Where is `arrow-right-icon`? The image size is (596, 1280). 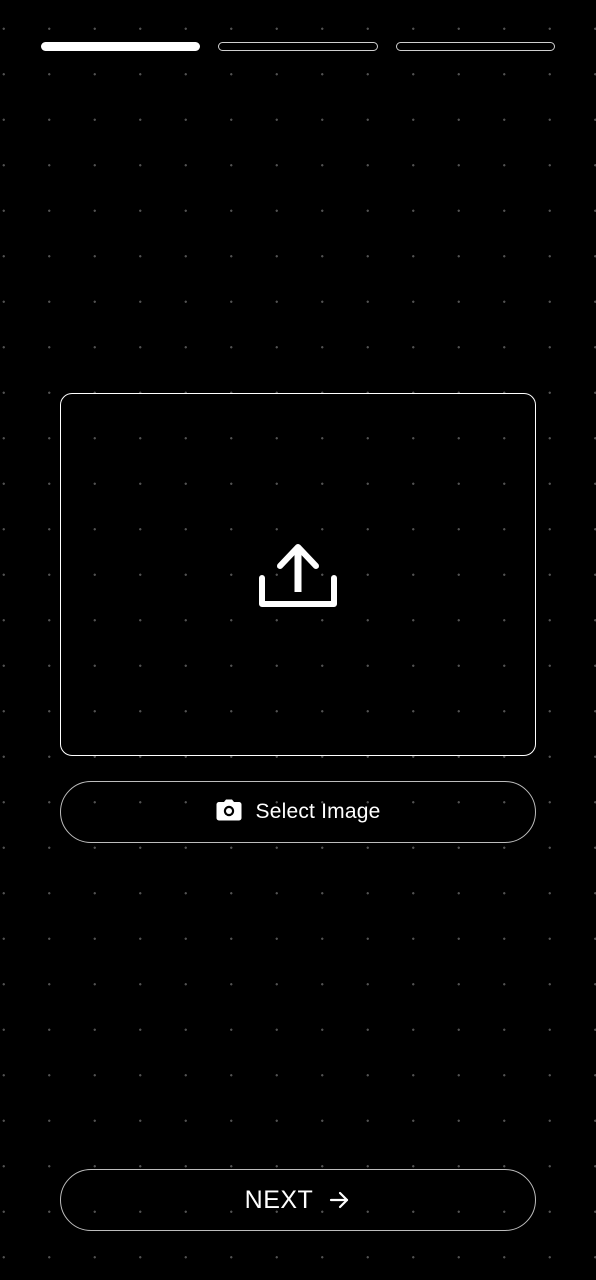
arrow-right-icon is located at coordinates (339, 1200).